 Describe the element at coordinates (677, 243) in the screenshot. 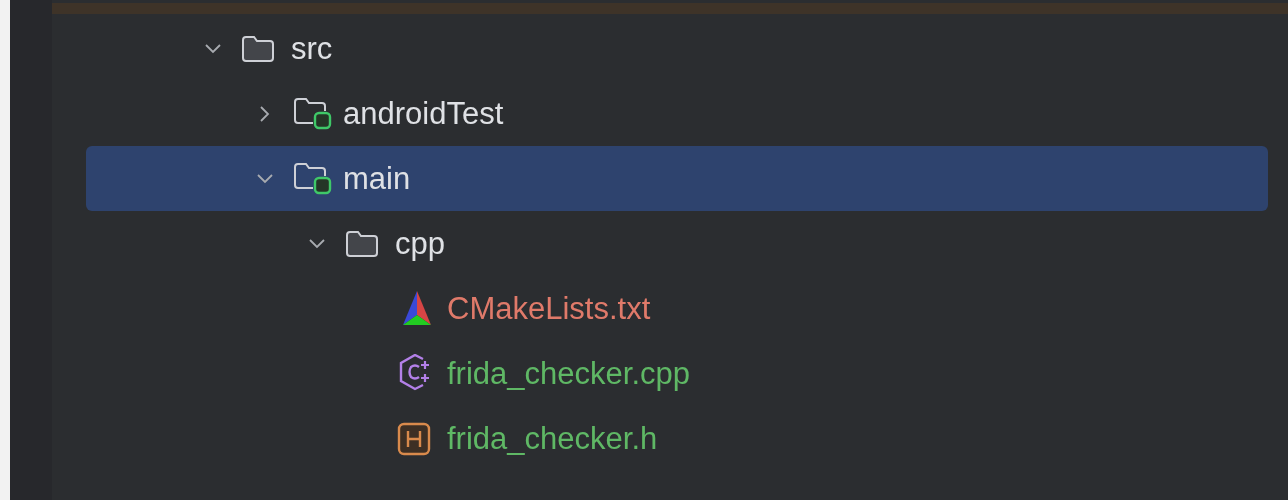

I see `tree-item: cpp` at that location.